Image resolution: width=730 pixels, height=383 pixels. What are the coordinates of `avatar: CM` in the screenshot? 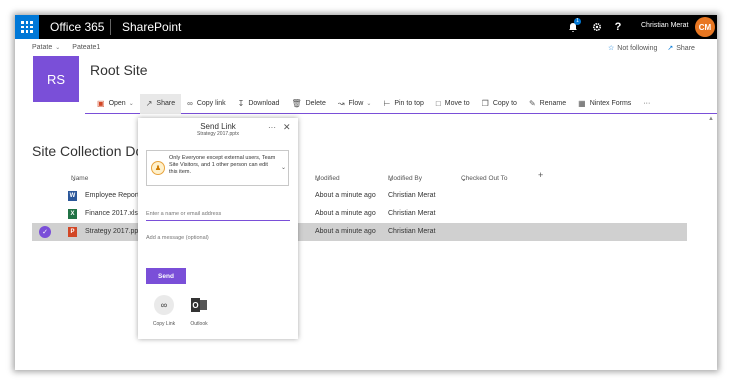 It's located at (705, 27).